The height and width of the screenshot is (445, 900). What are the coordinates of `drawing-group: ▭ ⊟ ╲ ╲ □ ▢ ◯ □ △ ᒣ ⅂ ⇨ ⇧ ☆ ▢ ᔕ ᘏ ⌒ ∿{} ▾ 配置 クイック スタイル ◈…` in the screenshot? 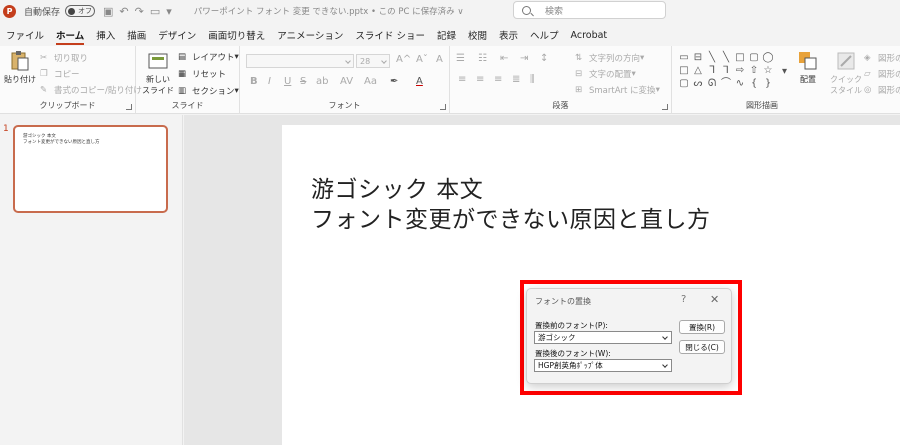 It's located at (786, 80).